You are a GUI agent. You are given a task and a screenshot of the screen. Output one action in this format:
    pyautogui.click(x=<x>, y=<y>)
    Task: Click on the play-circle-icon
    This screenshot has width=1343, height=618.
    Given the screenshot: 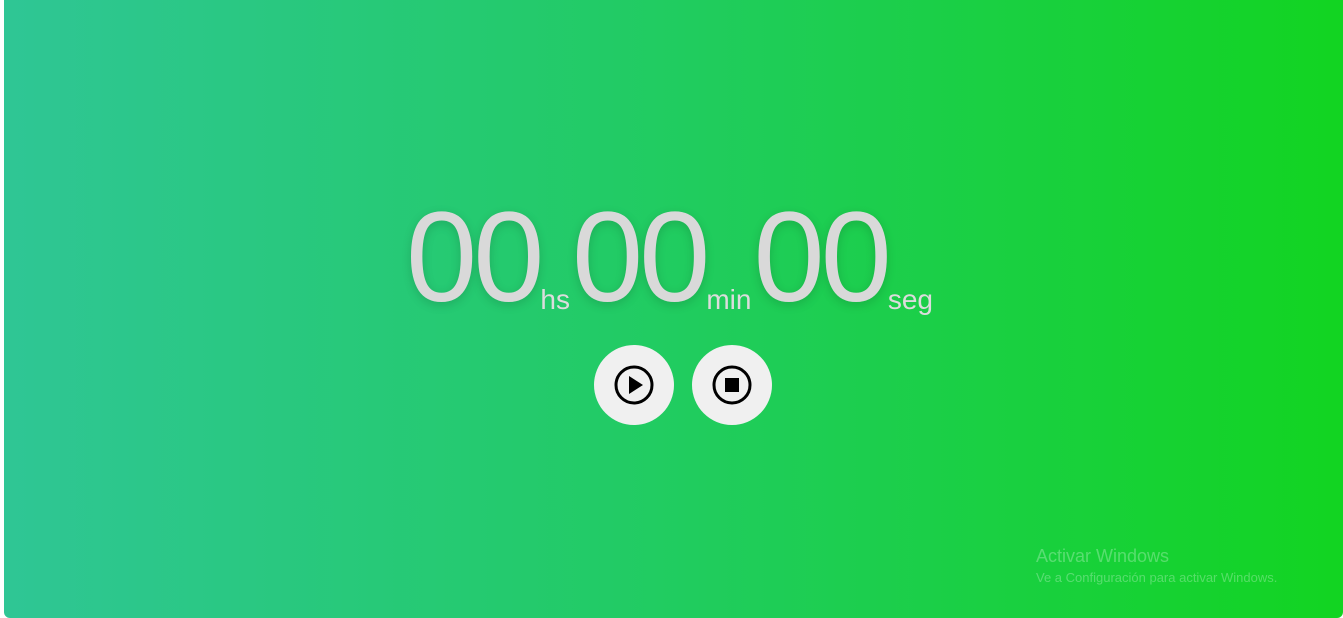 What is the action you would take?
    pyautogui.click(x=634, y=385)
    